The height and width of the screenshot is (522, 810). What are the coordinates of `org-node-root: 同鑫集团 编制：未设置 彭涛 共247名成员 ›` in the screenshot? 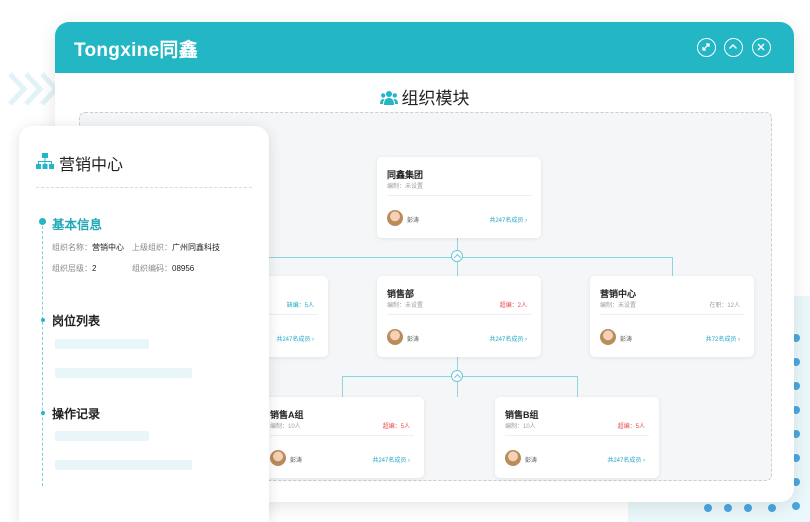 It's located at (459, 197).